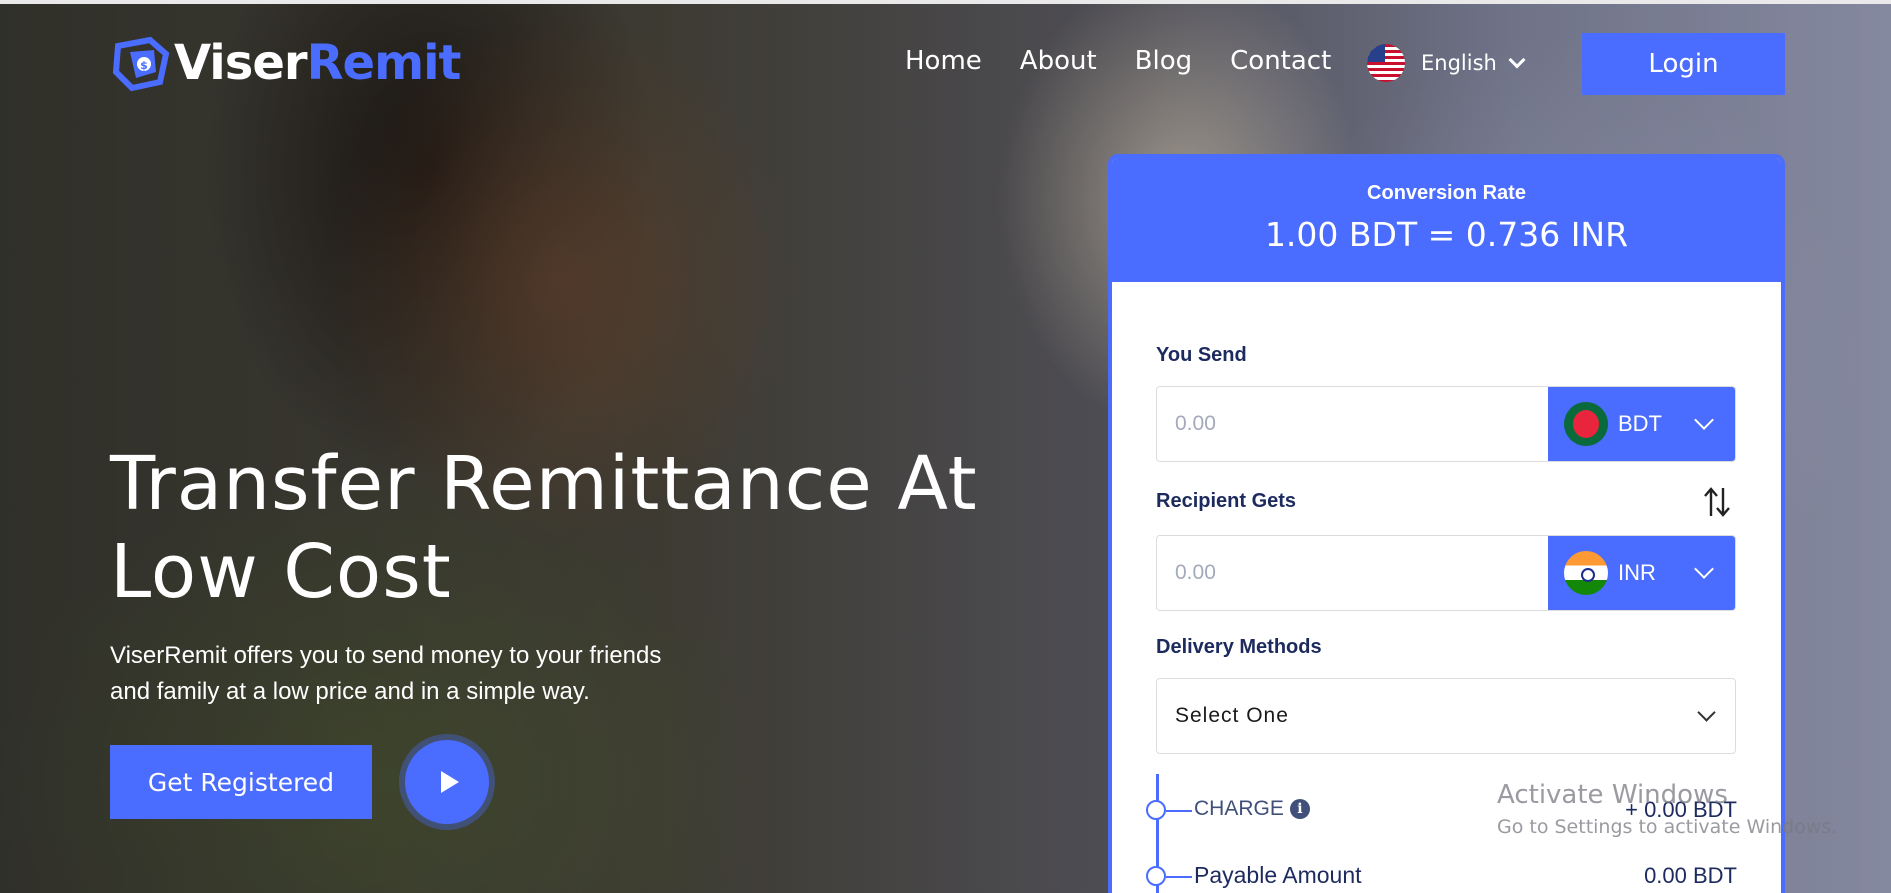  Describe the element at coordinates (1717, 502) in the screenshot. I see `swap-arrows-icon` at that location.